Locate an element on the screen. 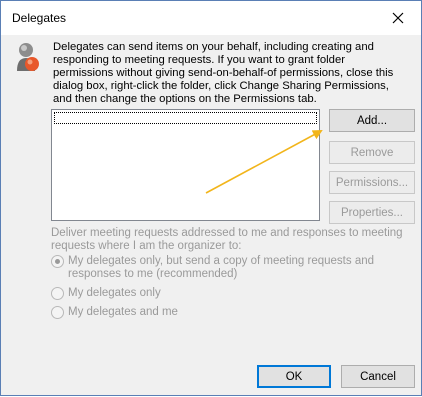 This screenshot has width=422, height=397. close-button is located at coordinates (398, 18).